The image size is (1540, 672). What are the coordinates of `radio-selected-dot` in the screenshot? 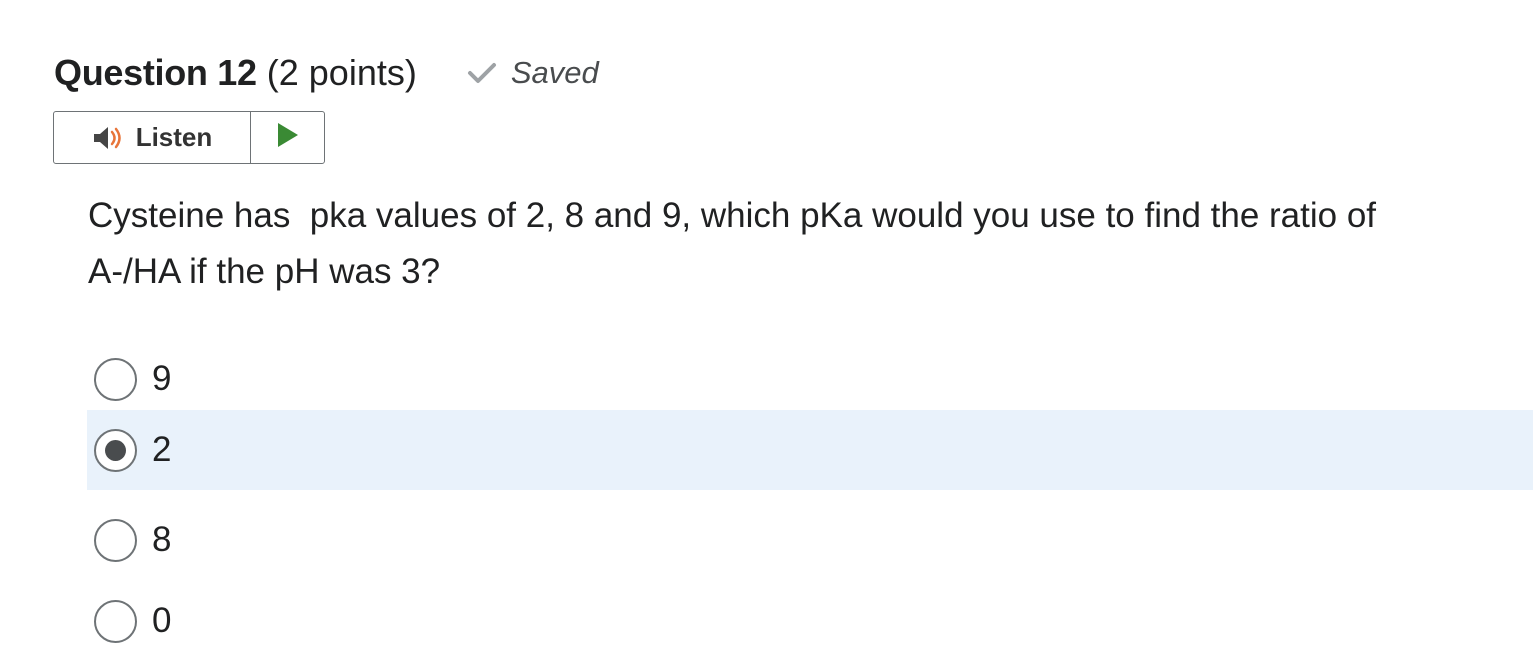 It's located at (115, 450).